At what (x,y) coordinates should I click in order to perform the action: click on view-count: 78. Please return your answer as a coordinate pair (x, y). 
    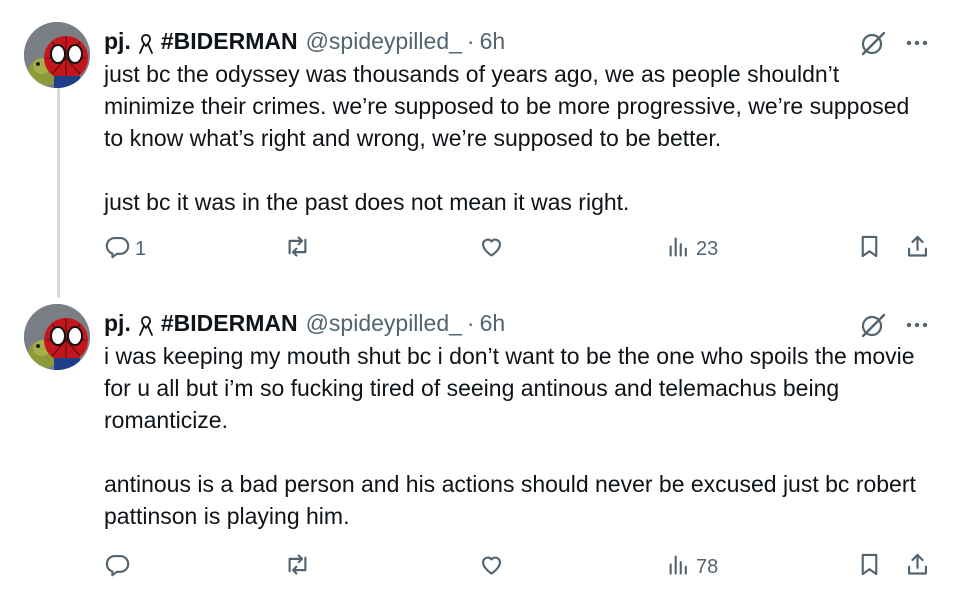
    Looking at the image, I should click on (707, 566).